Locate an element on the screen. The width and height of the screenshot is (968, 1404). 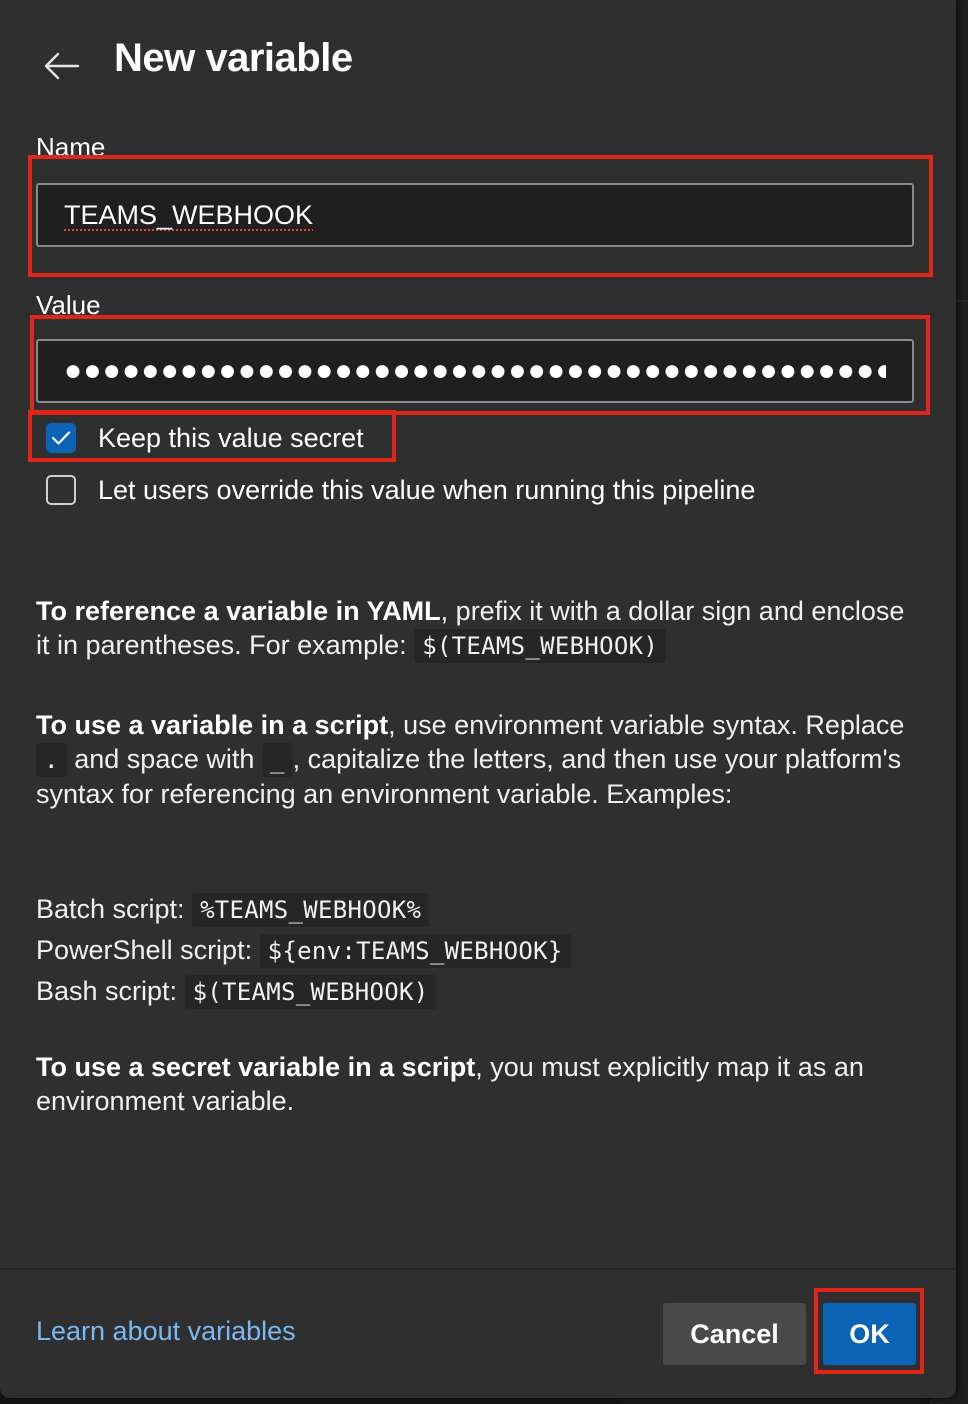
help-yaml-code: $(TEAMS_WEBHOOK) is located at coordinates (540, 646).